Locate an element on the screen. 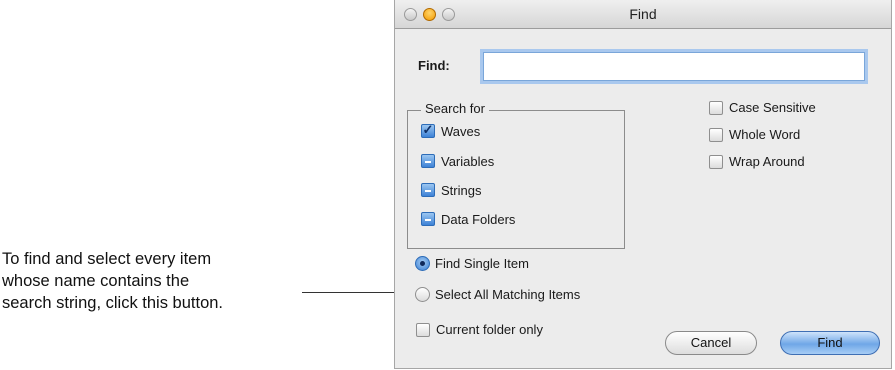 Image resolution: width=895 pixels, height=370 pixels. title-bar: Find is located at coordinates (643, 14).